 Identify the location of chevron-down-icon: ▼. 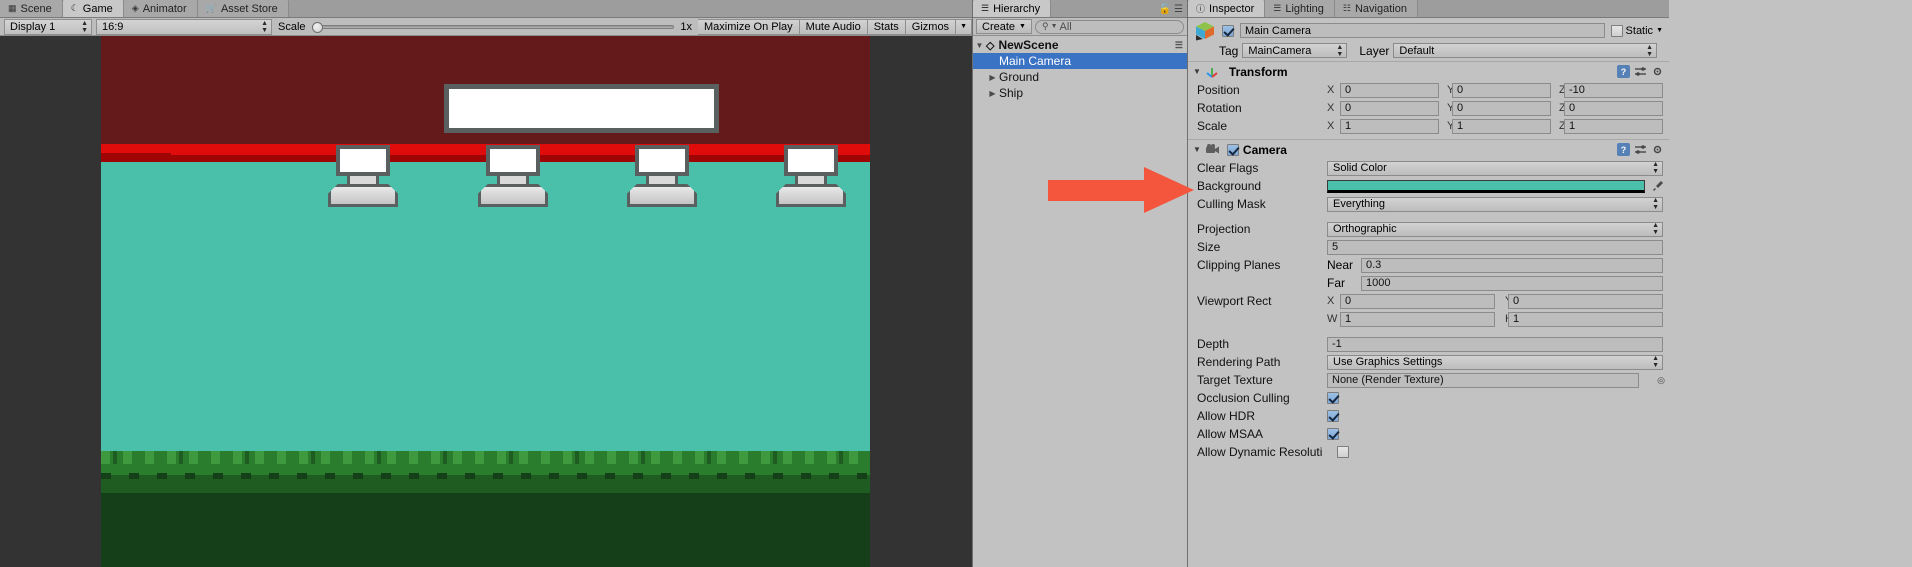
(1659, 30).